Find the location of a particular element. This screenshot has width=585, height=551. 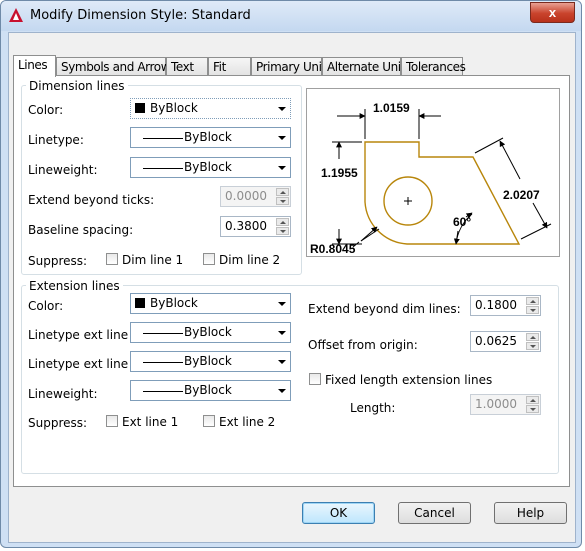

extend-beyond-dim-lines-spinner: 0.1800 is located at coordinates (505, 305).